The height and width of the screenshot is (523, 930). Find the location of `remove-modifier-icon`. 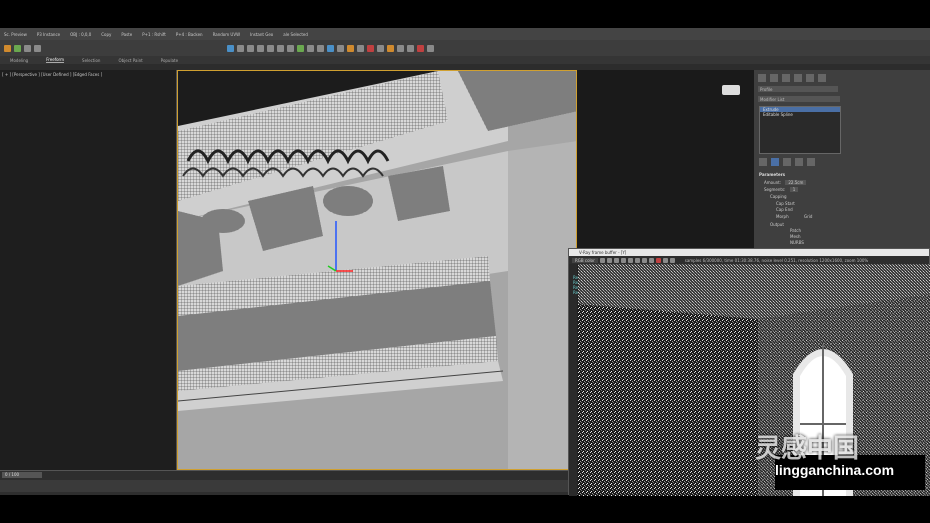

remove-modifier-icon is located at coordinates (799, 162).